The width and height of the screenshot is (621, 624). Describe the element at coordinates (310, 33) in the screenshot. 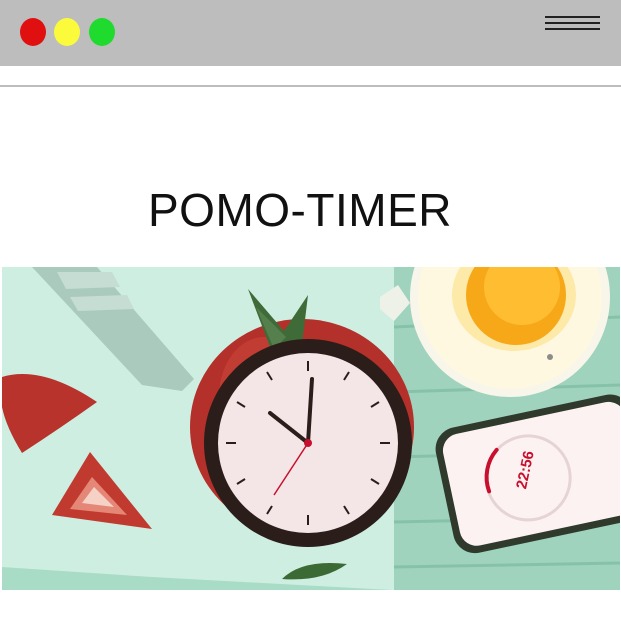

I see `window-titlebar` at that location.